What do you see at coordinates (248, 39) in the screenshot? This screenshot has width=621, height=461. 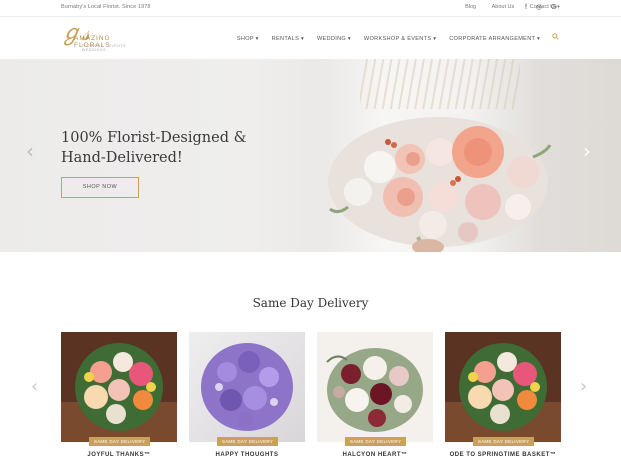 I see `nav-shop: SHOP ▾` at bounding box center [248, 39].